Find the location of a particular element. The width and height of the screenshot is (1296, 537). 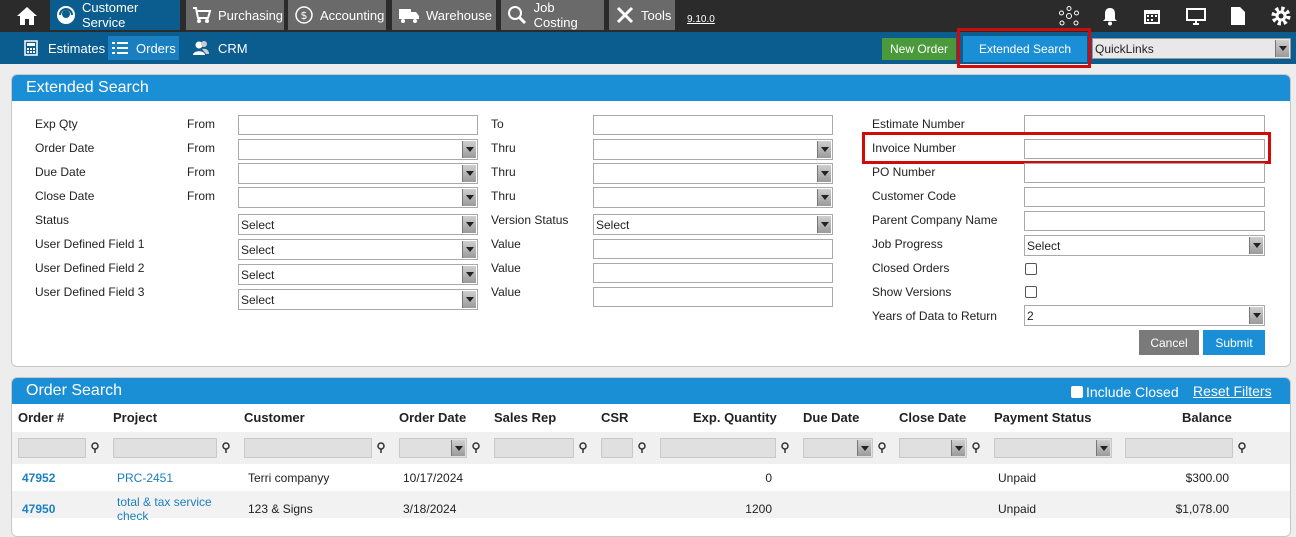

column-header: Close Date is located at coordinates (932, 417).